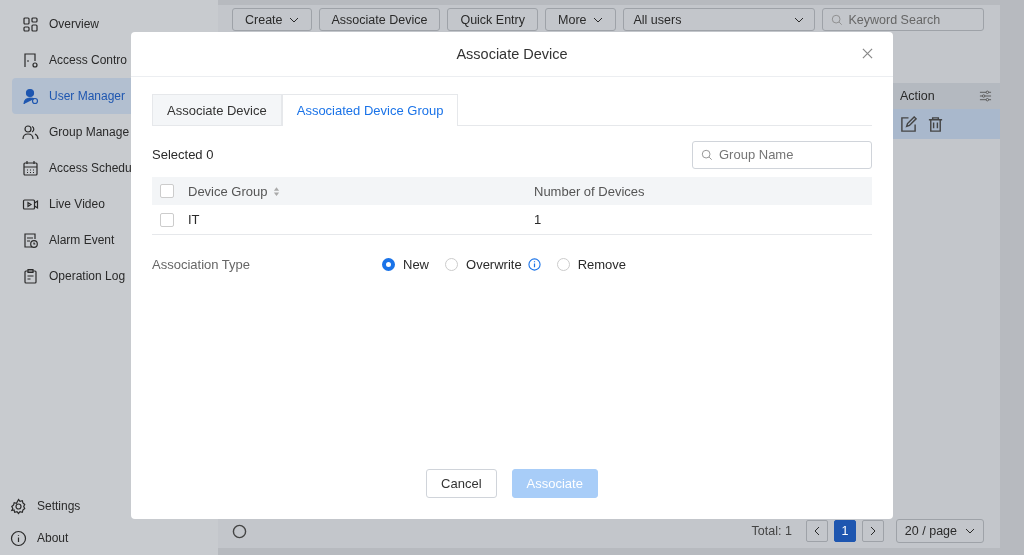 The image size is (1024, 555). I want to click on chevron-right-icon, so click(872, 531).